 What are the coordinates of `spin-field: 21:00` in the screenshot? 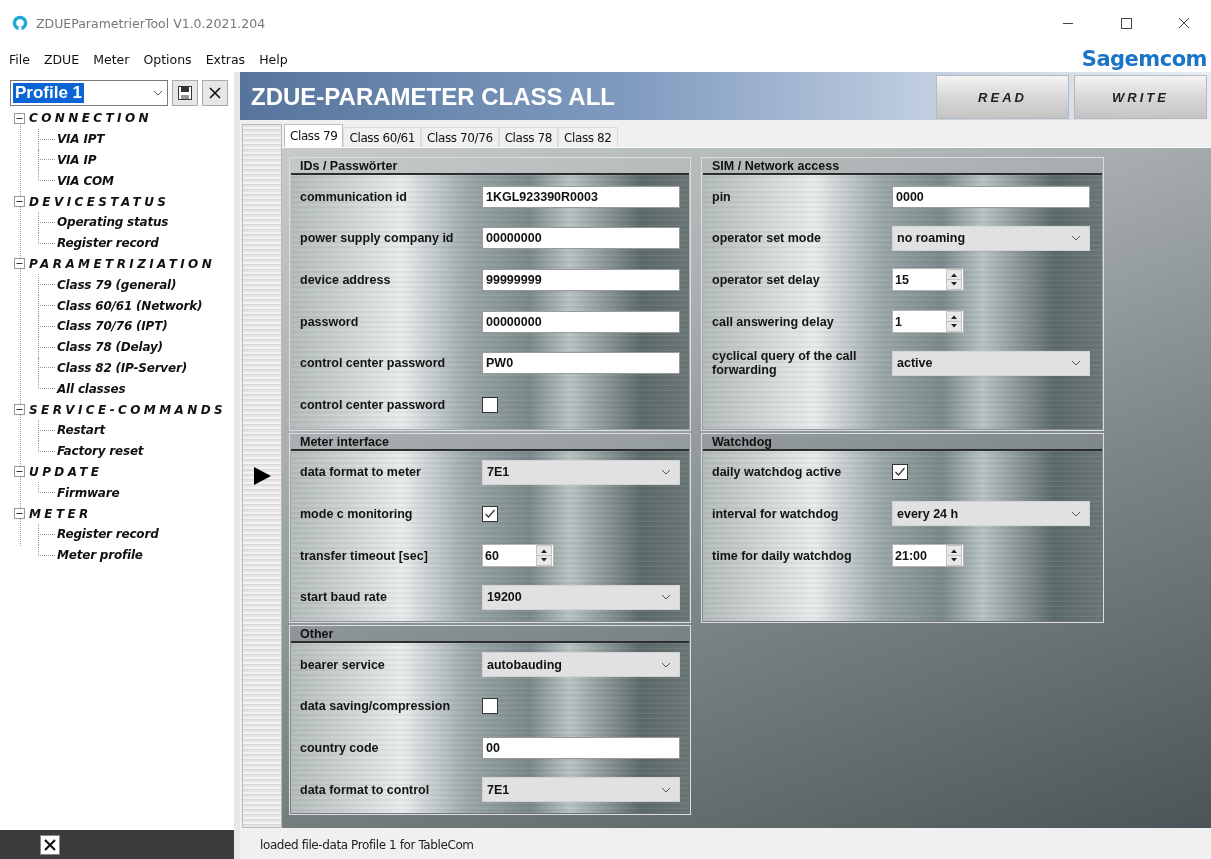 It's located at (928, 556).